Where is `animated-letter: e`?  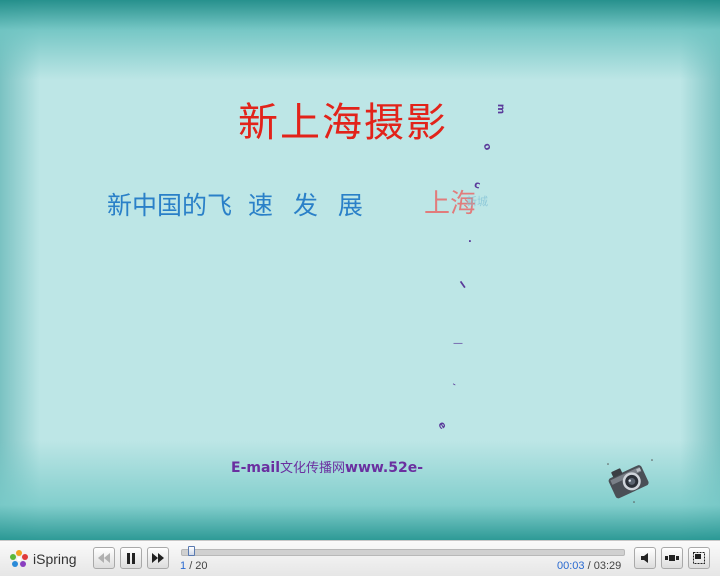 animated-letter: e is located at coordinates (442, 426).